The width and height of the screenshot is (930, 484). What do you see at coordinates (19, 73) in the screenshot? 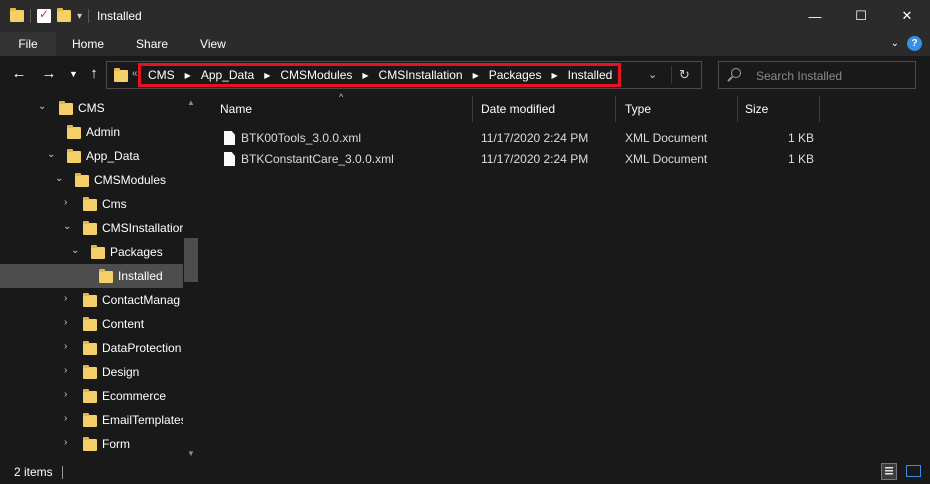
I see `back-button: ←` at bounding box center [19, 73].